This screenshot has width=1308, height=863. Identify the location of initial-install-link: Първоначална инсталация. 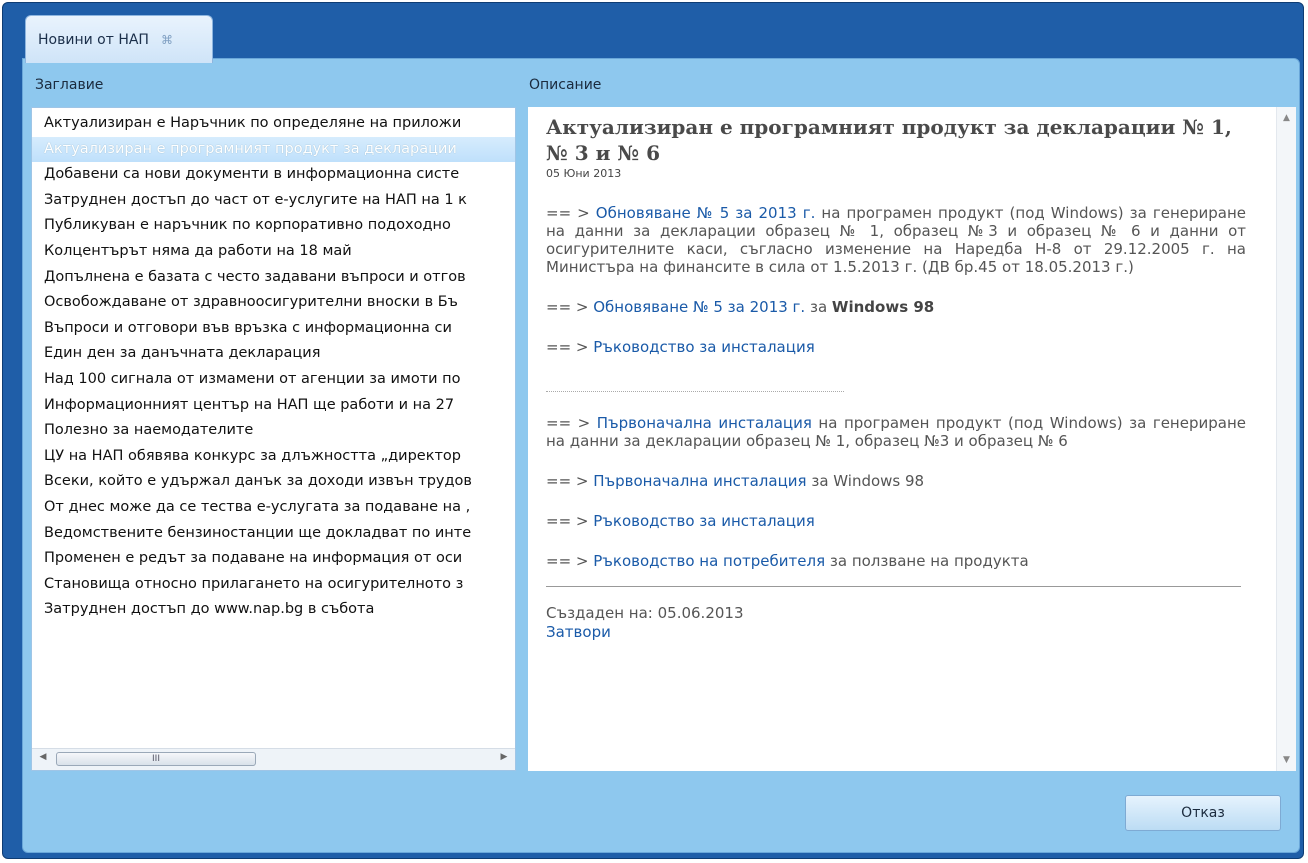
(704, 423).